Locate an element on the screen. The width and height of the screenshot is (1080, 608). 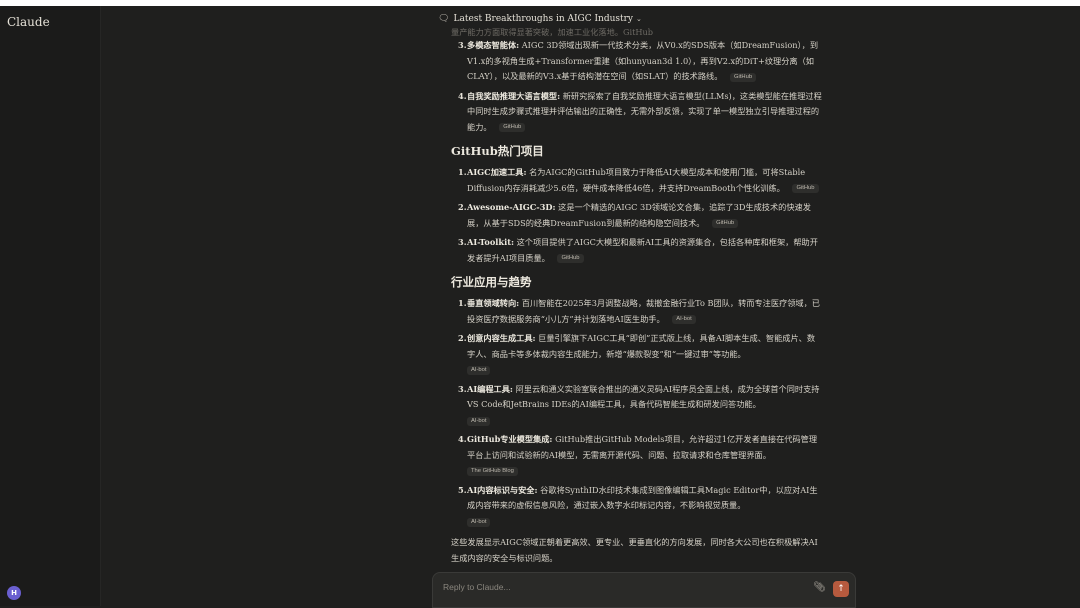
chat-title-button: 🗨︎ Latest Breakthroughs in AIGC Industry ⌄ is located at coordinates (540, 19).